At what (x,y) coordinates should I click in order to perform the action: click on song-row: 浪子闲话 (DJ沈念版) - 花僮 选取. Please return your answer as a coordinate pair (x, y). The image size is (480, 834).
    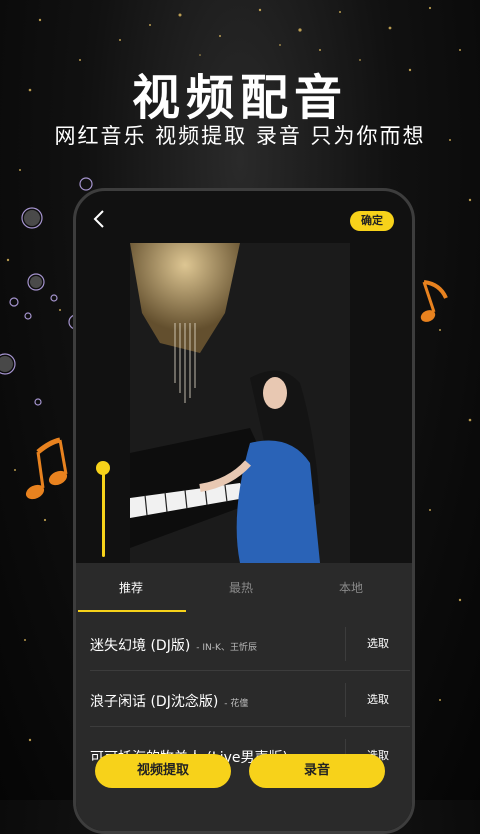
    Looking at the image, I should click on (244, 700).